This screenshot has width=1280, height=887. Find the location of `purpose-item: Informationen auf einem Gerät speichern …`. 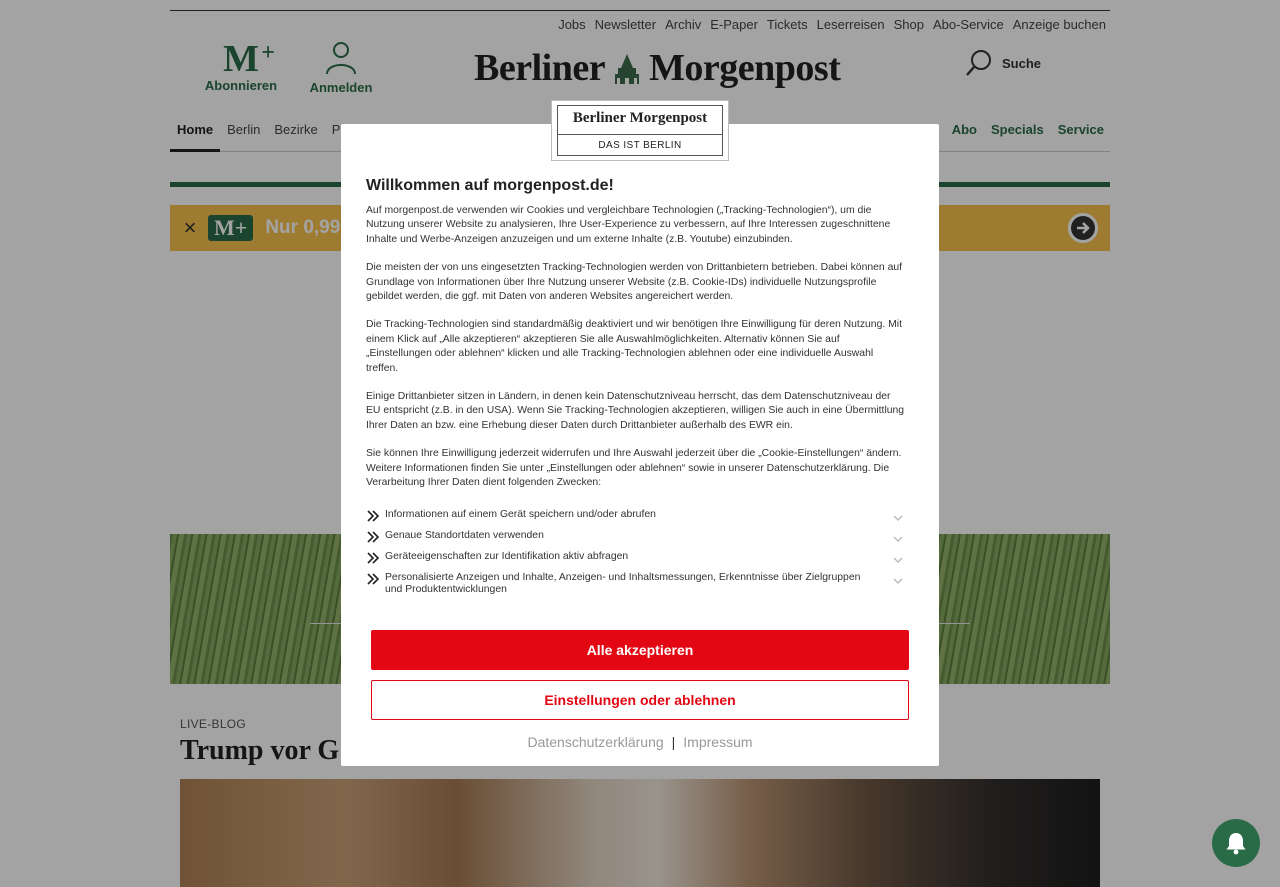

purpose-item: Informationen auf einem Gerät speichern … is located at coordinates (636, 519).